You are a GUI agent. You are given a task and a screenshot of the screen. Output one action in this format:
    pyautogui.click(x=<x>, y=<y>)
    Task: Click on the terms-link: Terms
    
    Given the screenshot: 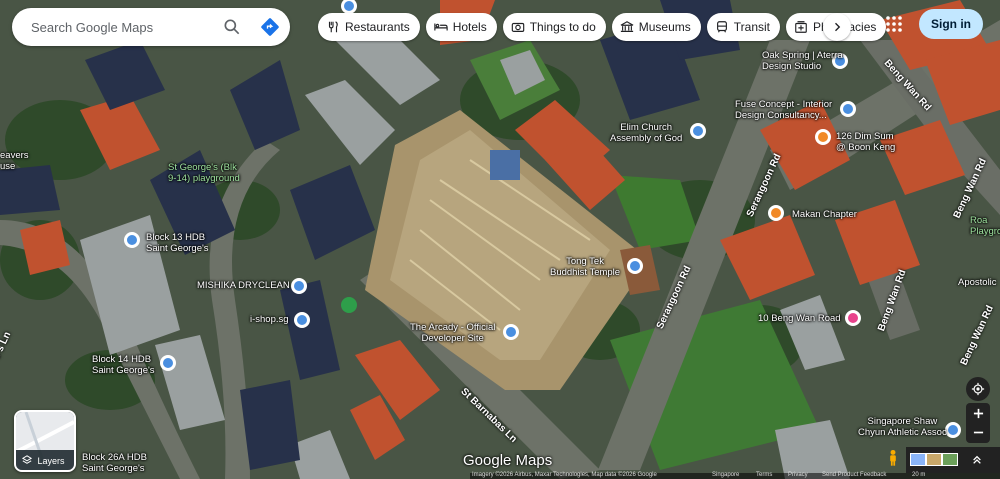 What is the action you would take?
    pyautogui.click(x=764, y=475)
    